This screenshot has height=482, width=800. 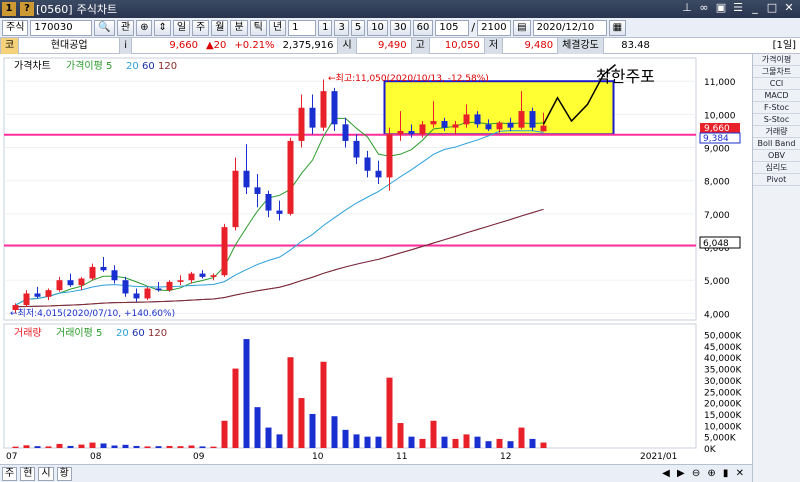 What do you see at coordinates (776, 120) in the screenshot?
I see `indicator-5: S-Stoc` at bounding box center [776, 120].